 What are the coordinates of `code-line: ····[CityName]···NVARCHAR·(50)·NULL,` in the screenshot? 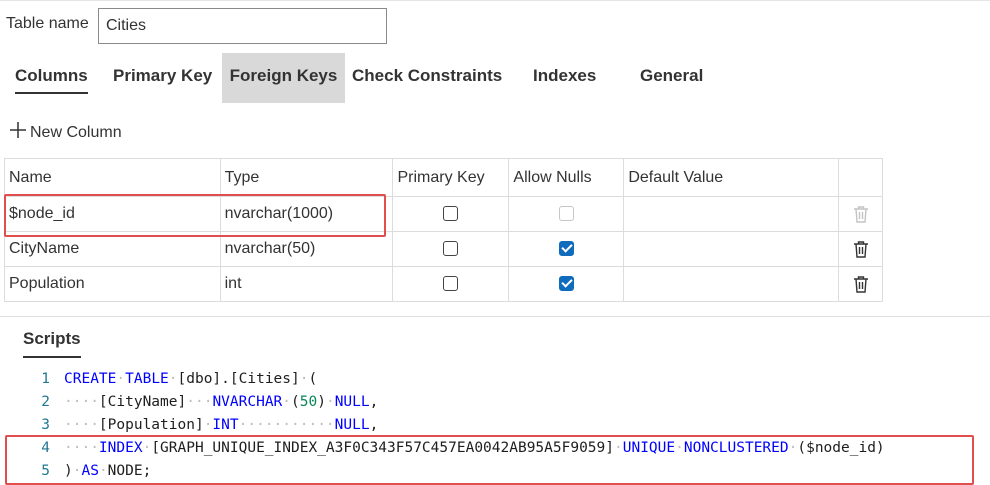 It's located at (221, 402).